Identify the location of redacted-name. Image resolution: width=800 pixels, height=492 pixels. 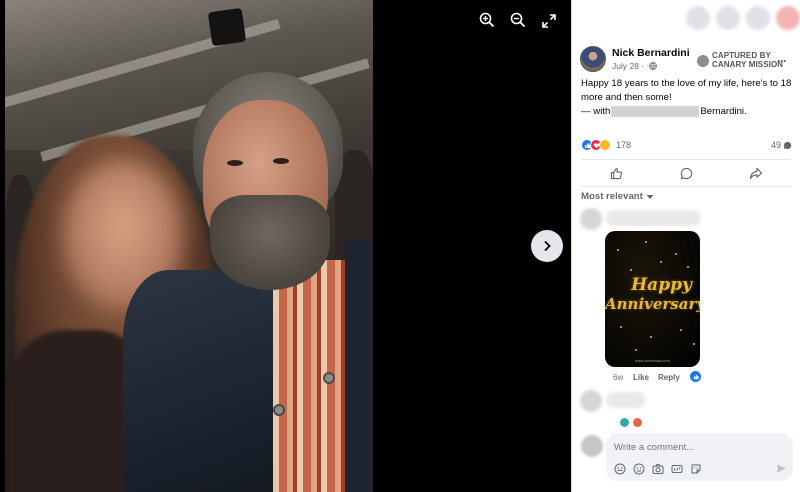
(655, 111).